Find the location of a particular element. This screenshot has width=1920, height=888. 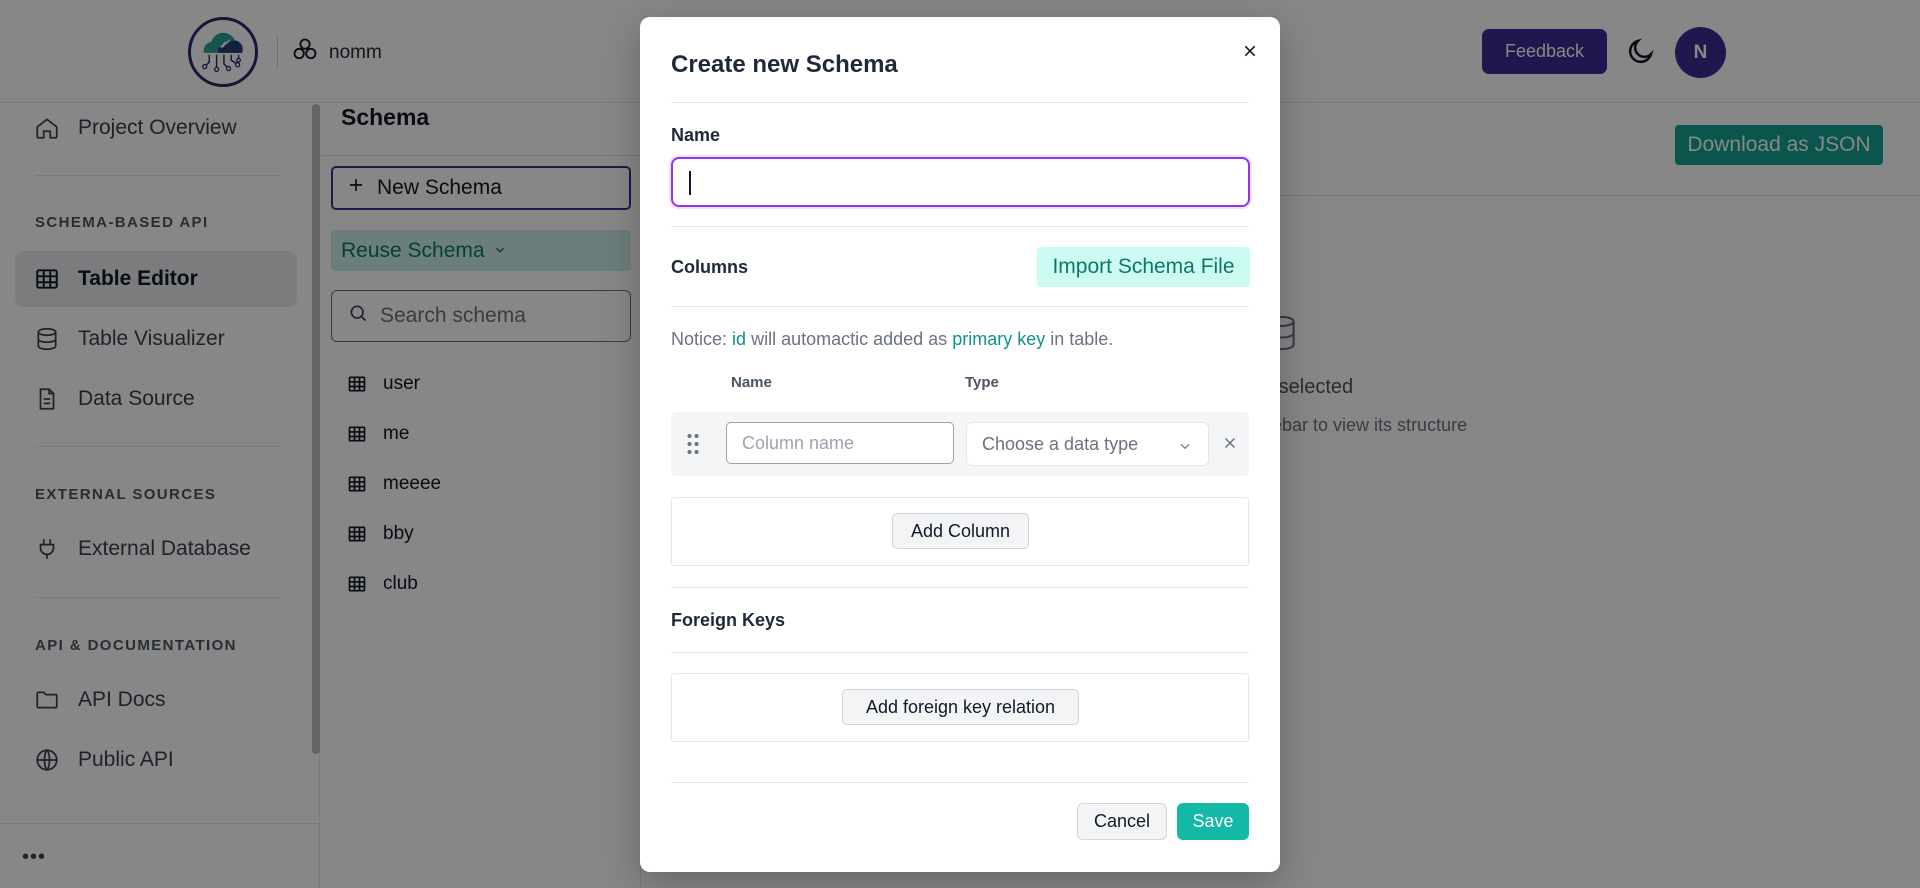

close-icon is located at coordinates (1250, 51).